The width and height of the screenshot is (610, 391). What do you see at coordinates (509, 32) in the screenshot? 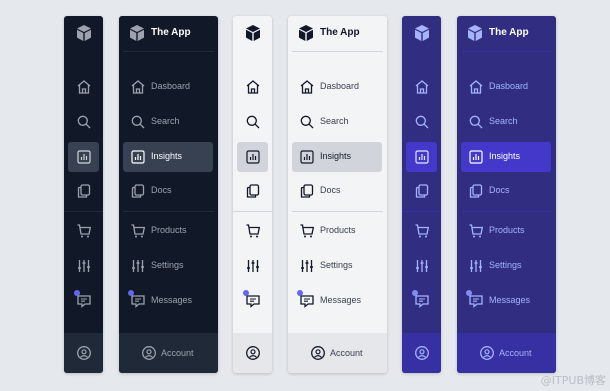
I see `app-title: The App` at bounding box center [509, 32].